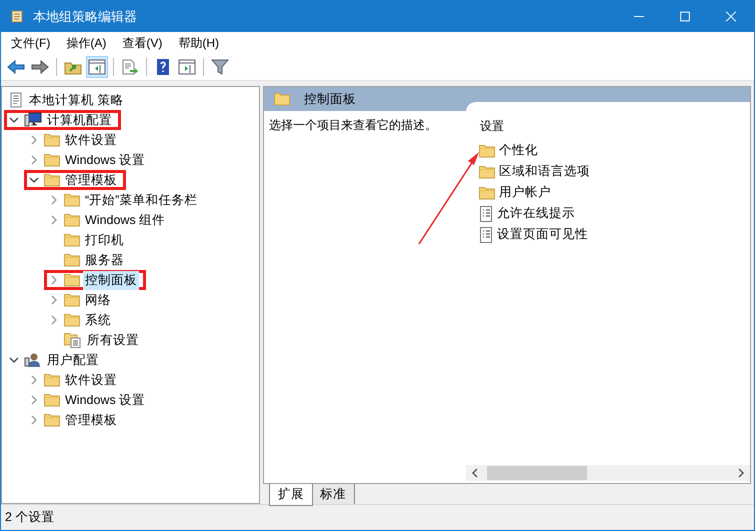  Describe the element at coordinates (144, 43) in the screenshot. I see `menu-item: 查看(V)` at that location.